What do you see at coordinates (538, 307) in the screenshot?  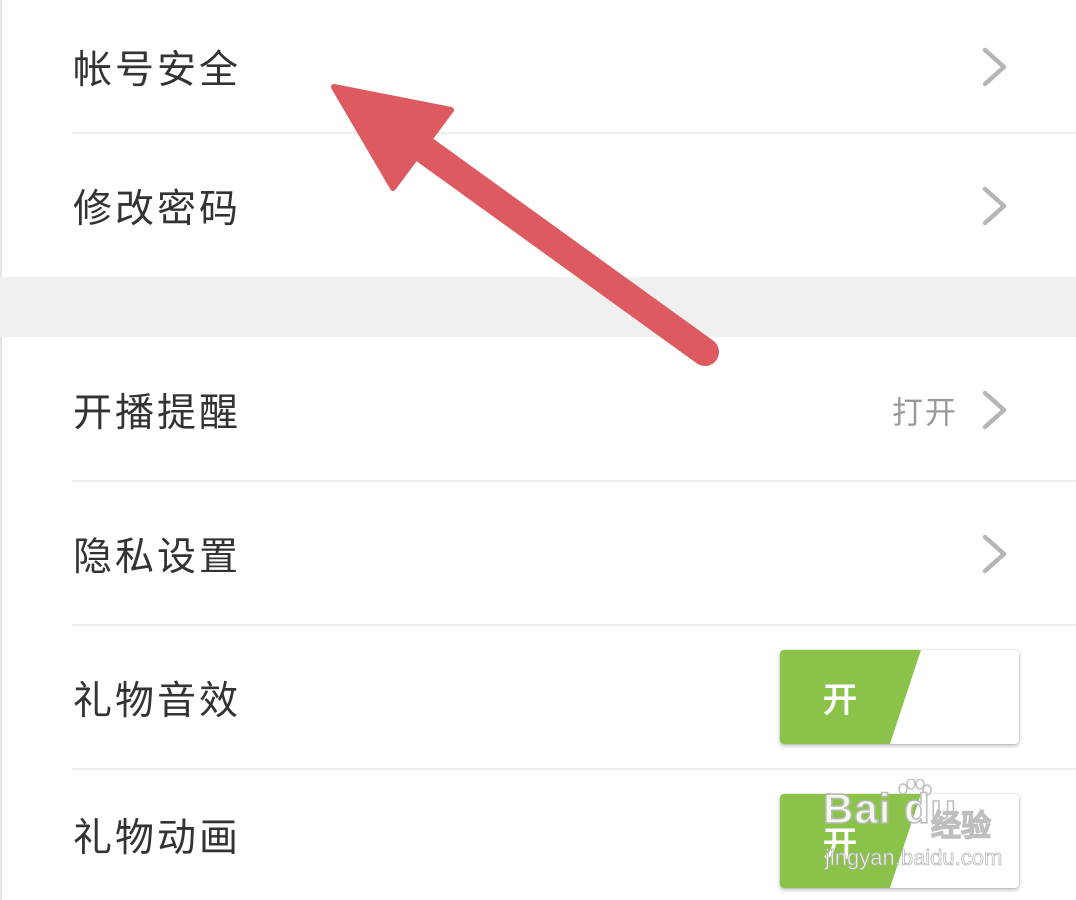 I see `section-gap` at bounding box center [538, 307].